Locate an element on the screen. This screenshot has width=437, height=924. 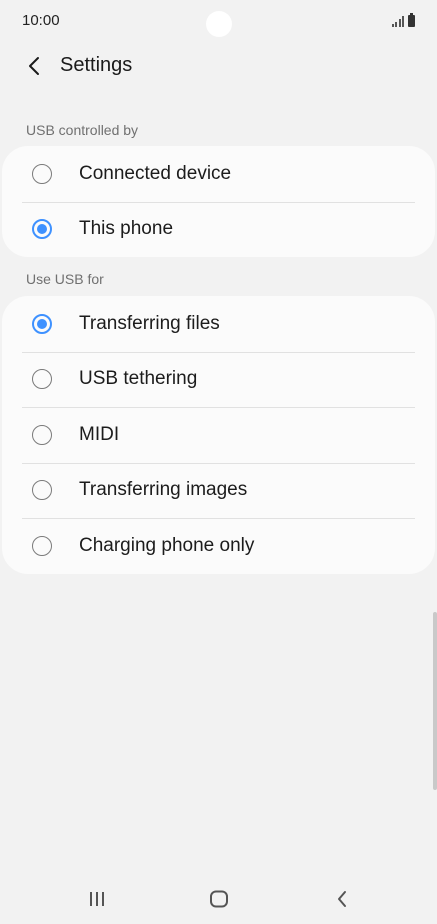
status-time: 10:00 is located at coordinates (41, 20).